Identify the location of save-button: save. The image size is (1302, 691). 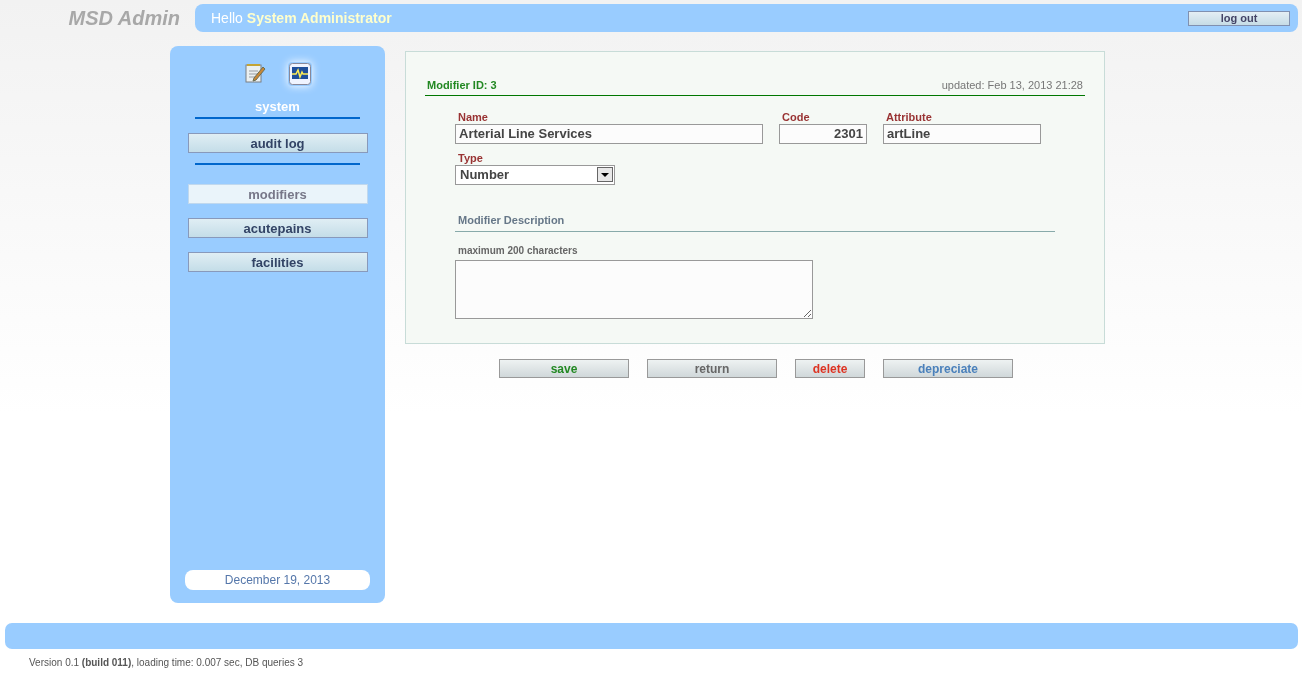
(564, 368).